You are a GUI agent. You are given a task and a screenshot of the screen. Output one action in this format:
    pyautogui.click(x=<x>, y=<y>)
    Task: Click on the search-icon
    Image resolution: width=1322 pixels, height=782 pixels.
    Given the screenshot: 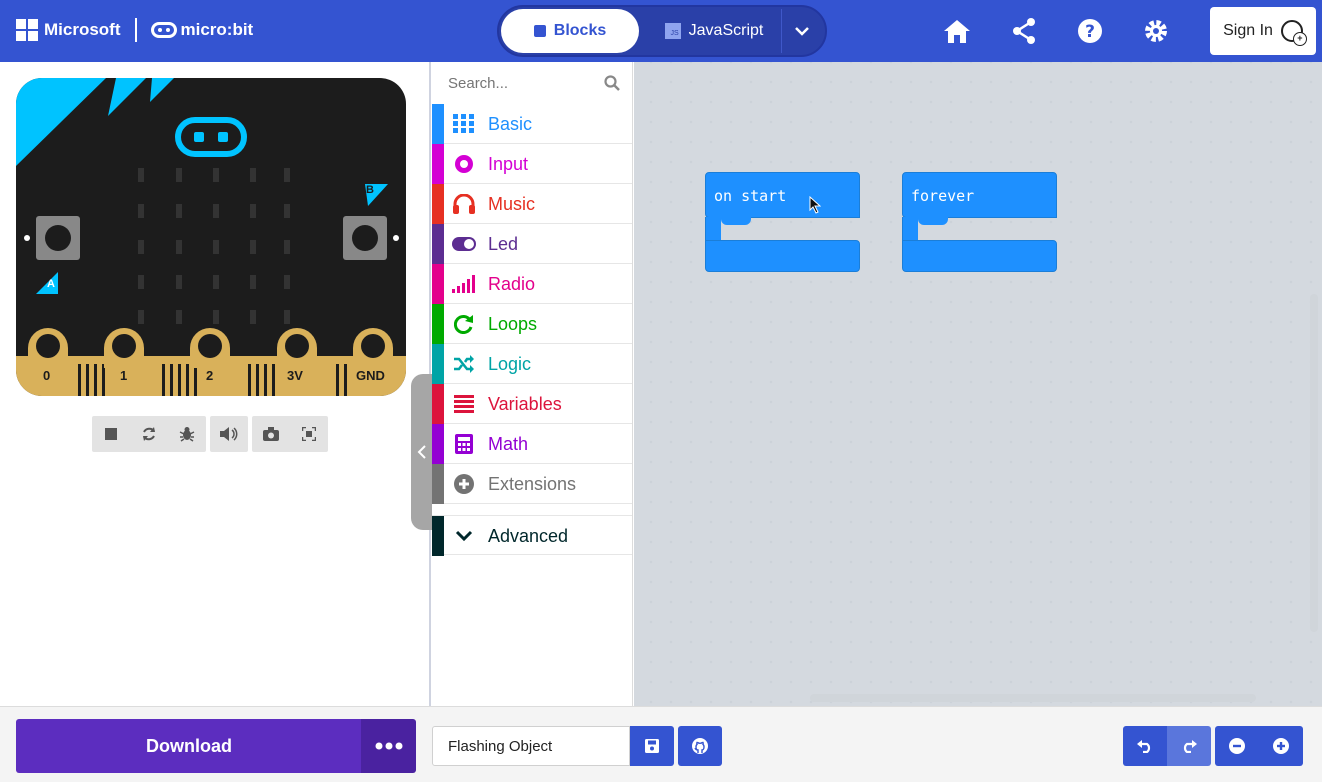 What is the action you would take?
    pyautogui.click(x=612, y=83)
    